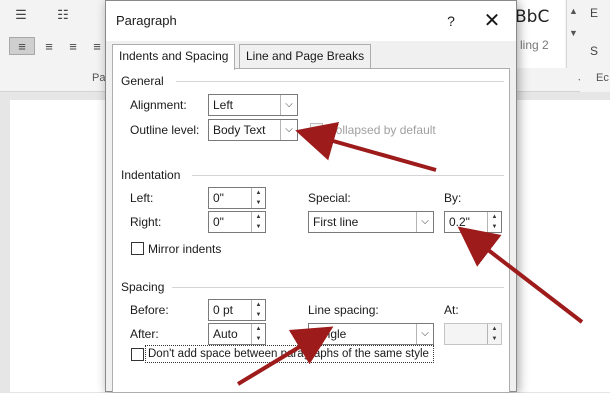 This screenshot has width=610, height=393. I want to click on outline-level-select: Body Text ⌵, so click(253, 130).